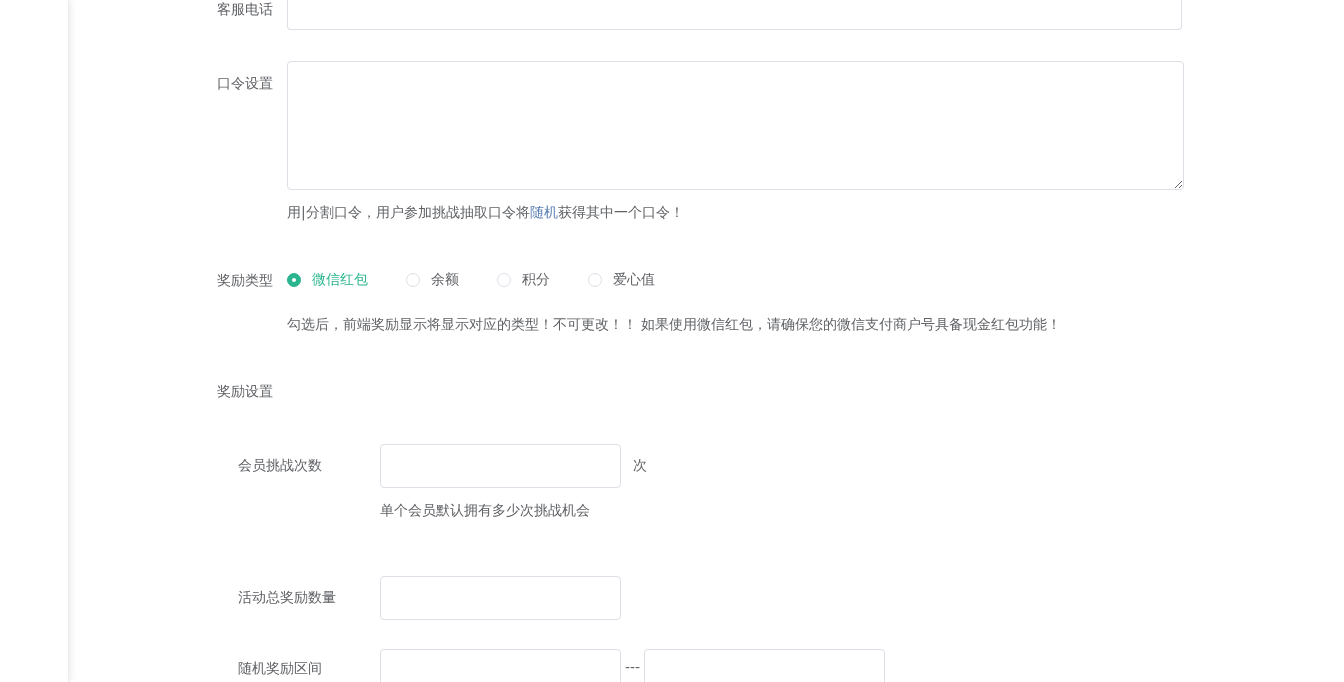 This screenshot has width=1344, height=682. I want to click on field-label: 口令设置, so click(244, 83).